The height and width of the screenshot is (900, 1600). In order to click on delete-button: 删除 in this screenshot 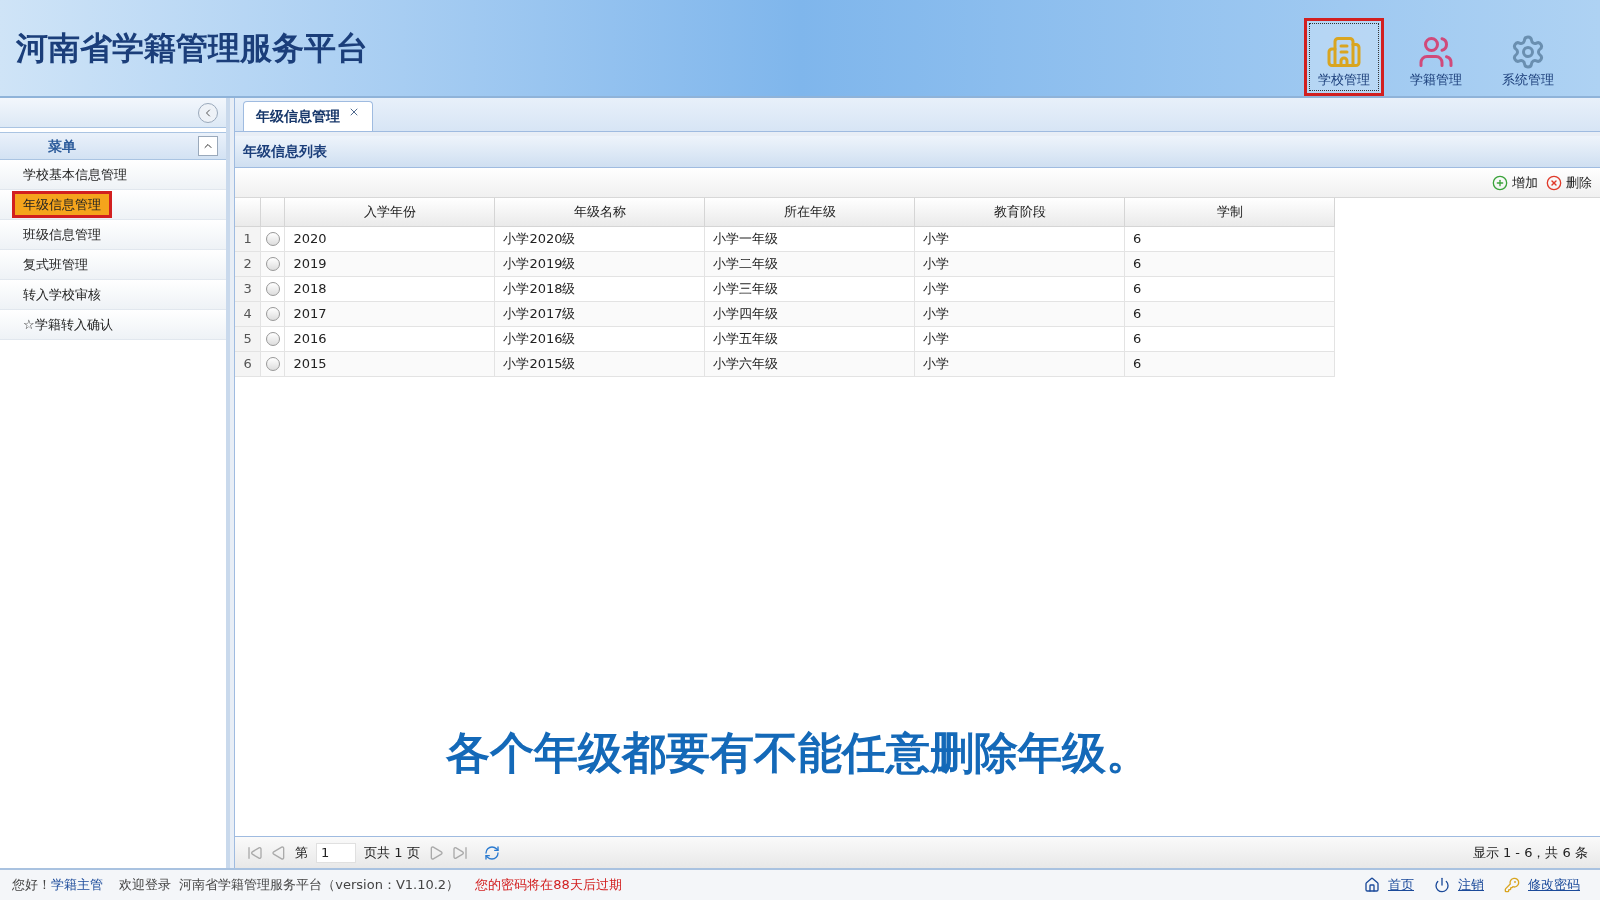, I will do `click(1569, 182)`.